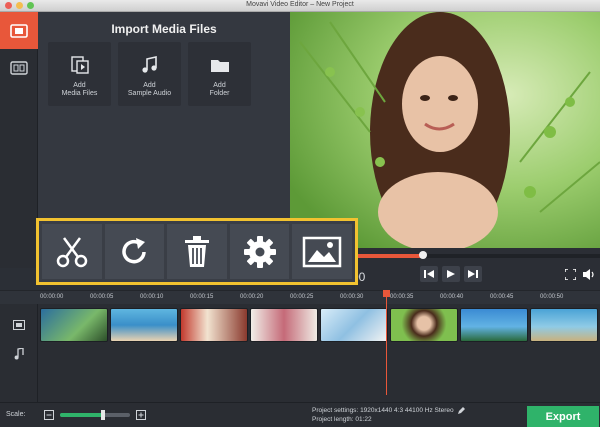 The height and width of the screenshot is (427, 600). I want to click on gear-icon, so click(259, 251).